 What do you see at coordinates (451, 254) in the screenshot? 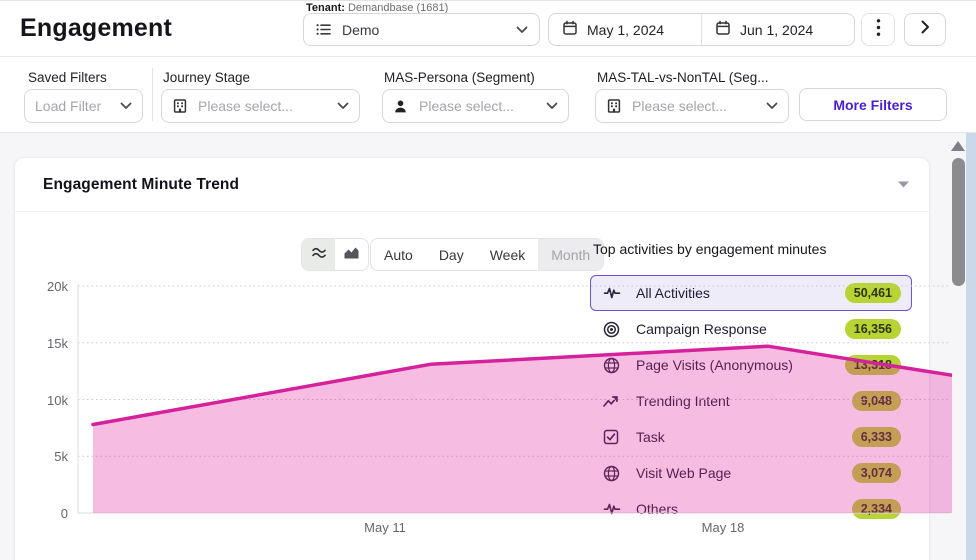
I see `granularity-day: Day` at bounding box center [451, 254].